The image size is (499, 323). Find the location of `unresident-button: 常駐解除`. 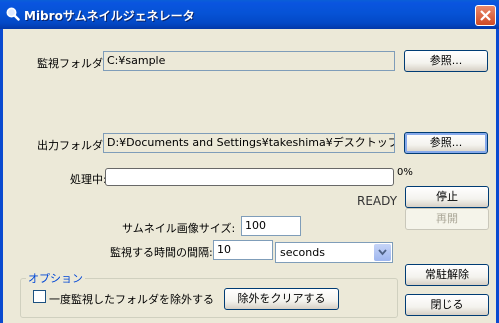

unresident-button: 常駐解除 is located at coordinates (447, 275).